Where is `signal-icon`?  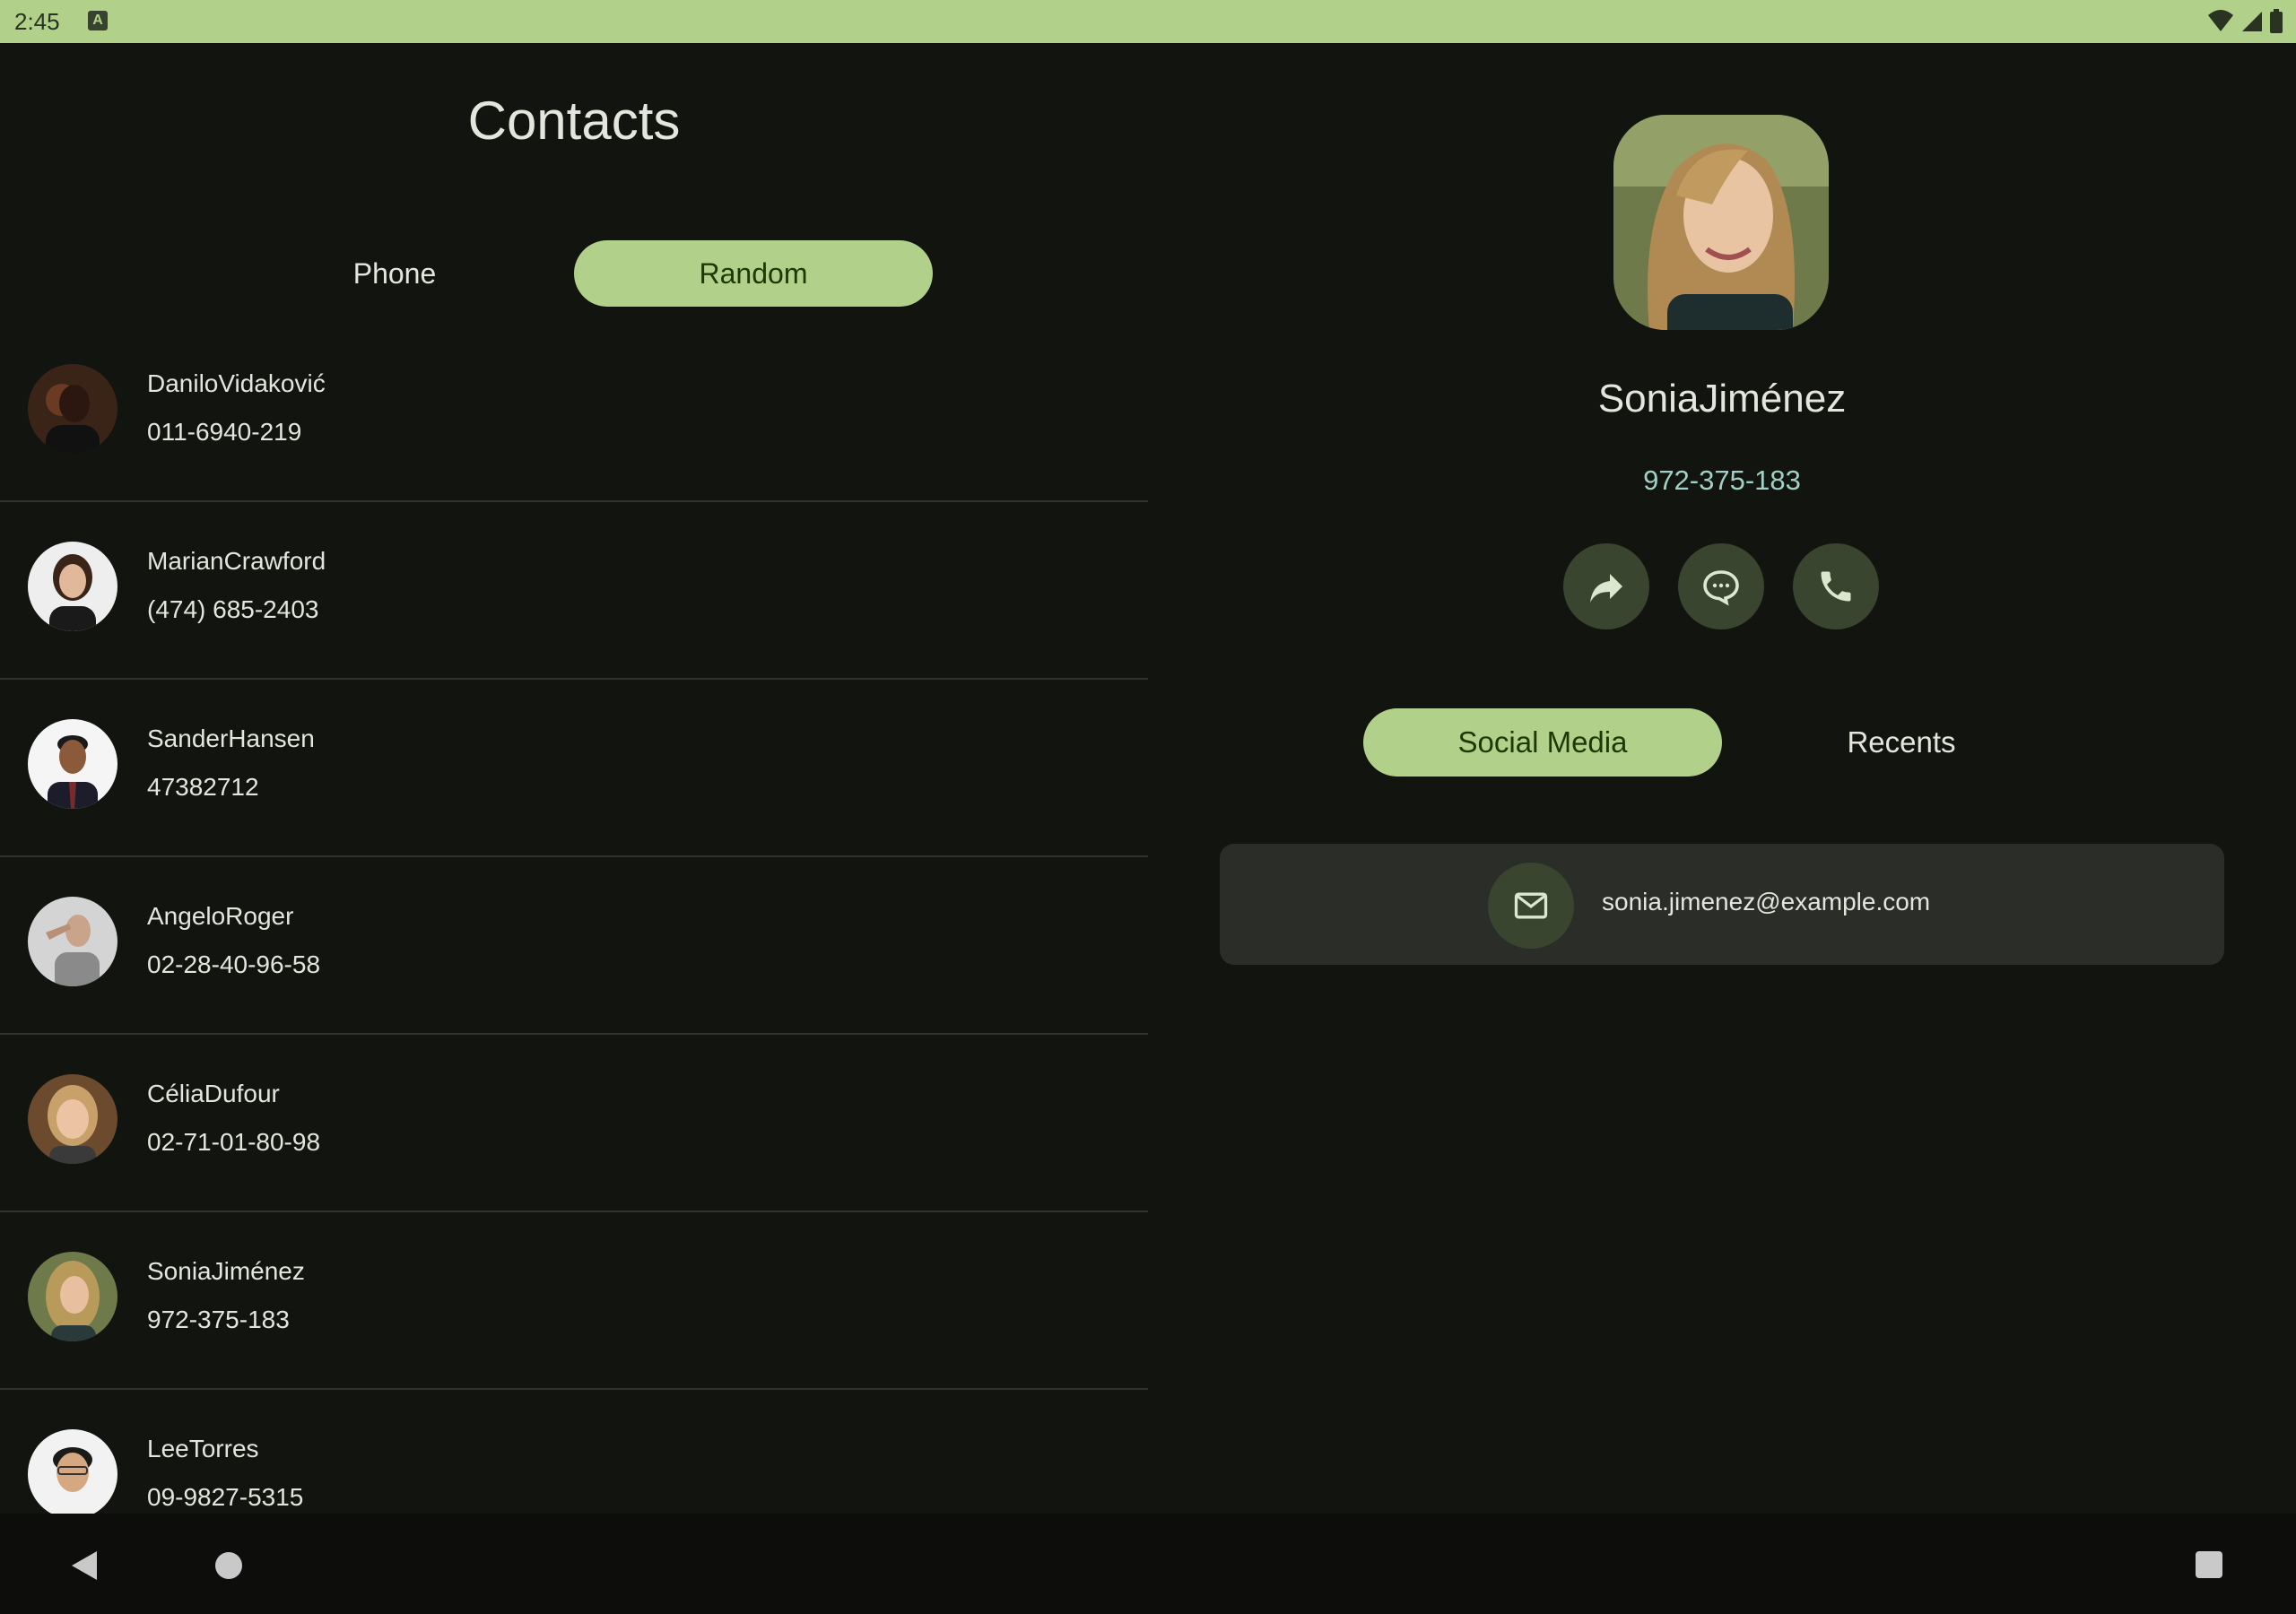 signal-icon is located at coordinates (2252, 21).